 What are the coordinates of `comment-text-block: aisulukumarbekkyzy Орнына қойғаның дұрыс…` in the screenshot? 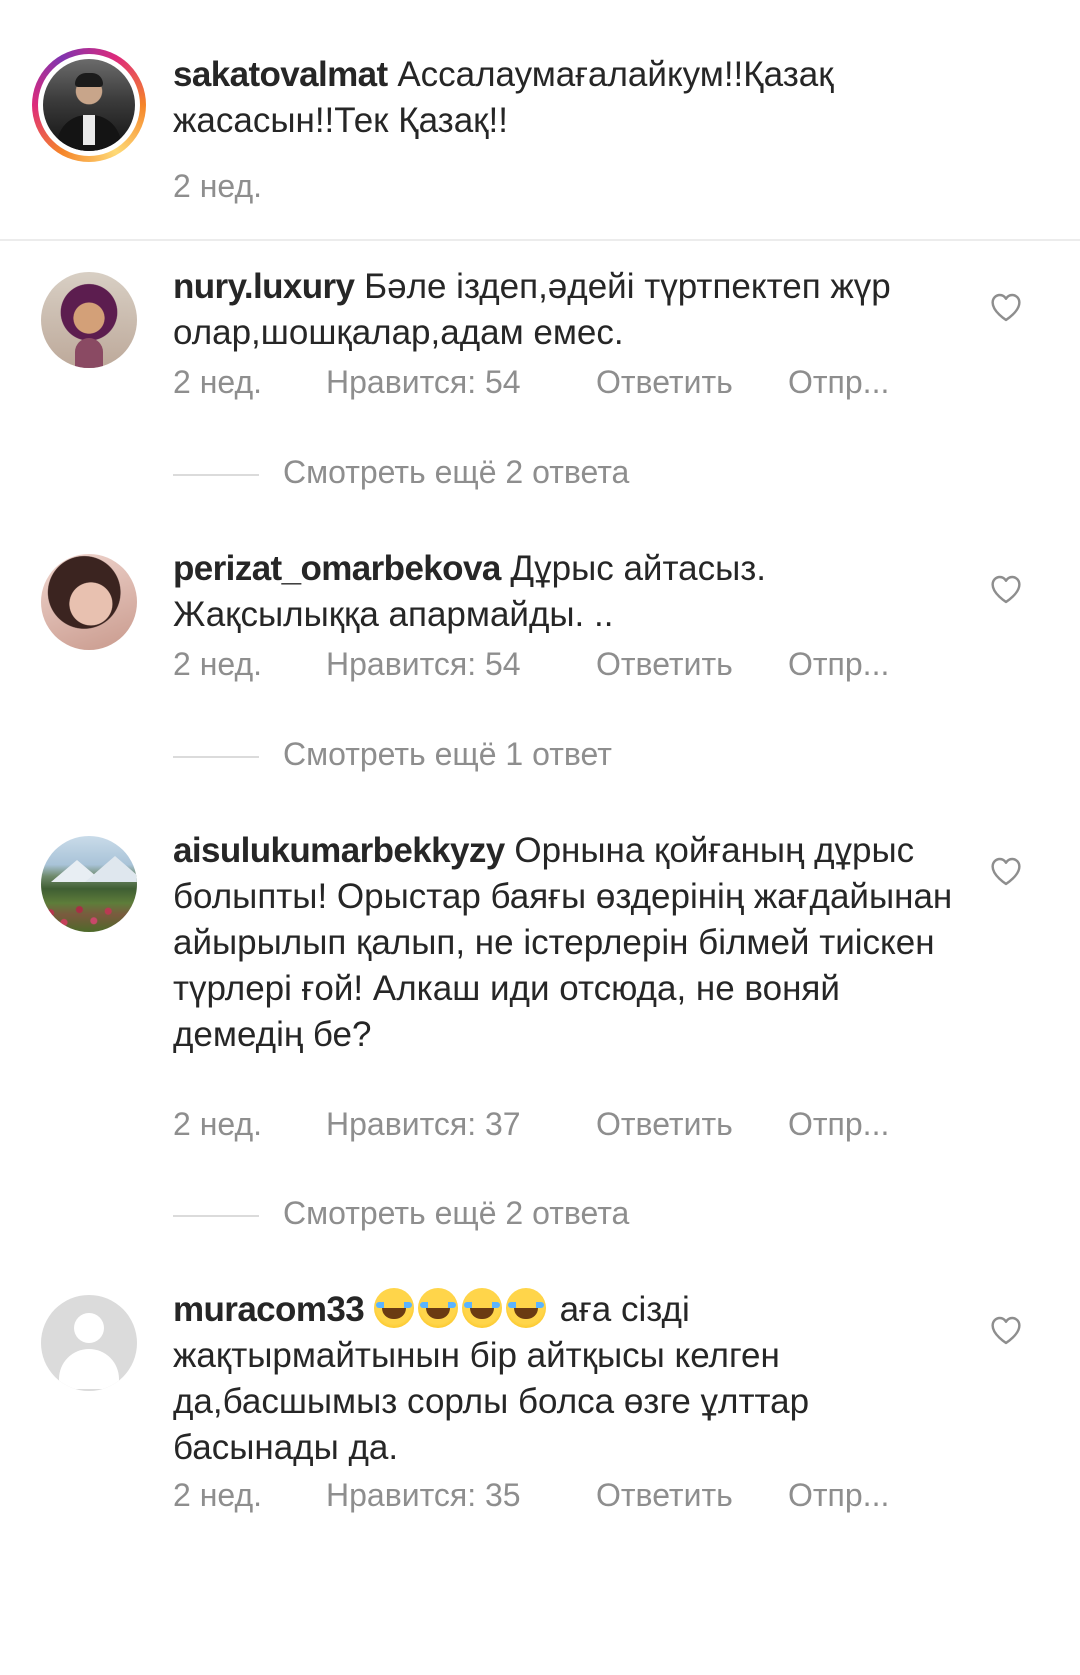 It's located at (563, 943).